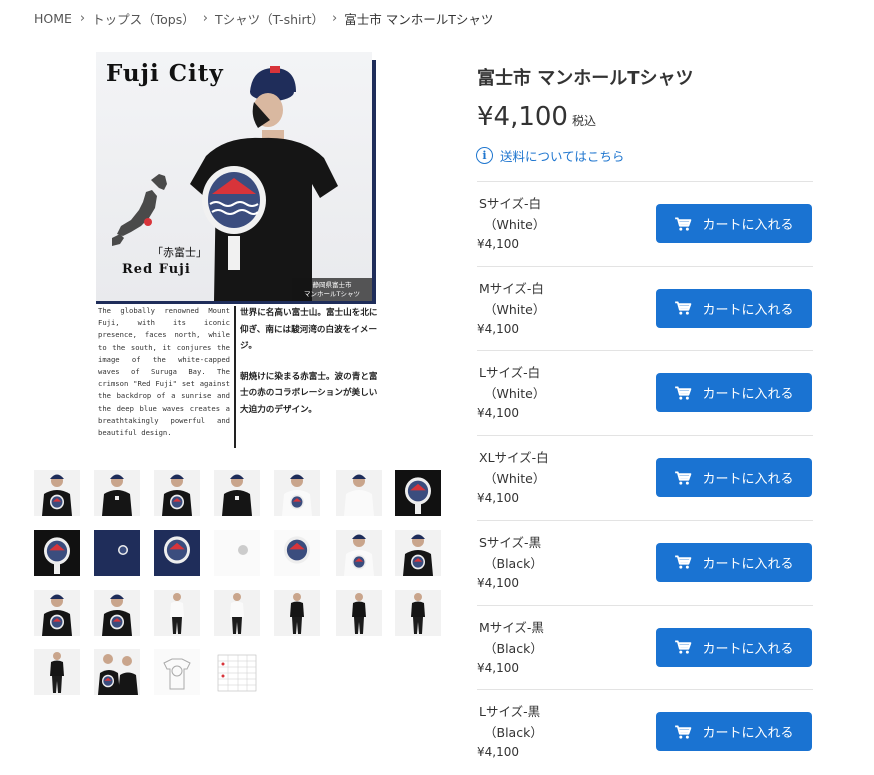 Image resolution: width=874 pixels, height=775 pixels. What do you see at coordinates (510, 373) in the screenshot?
I see `variant-name: Lサイズ-白` at bounding box center [510, 373].